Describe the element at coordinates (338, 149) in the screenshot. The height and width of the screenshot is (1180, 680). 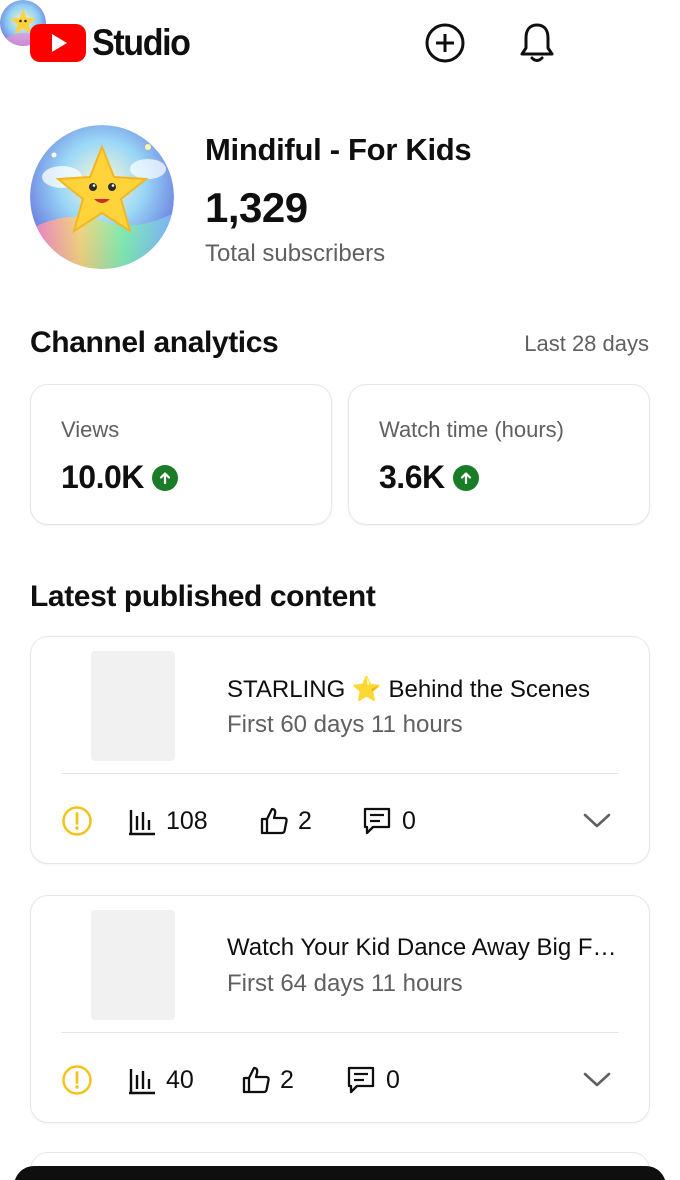
I see `channel-name: Mindiful - For Kids` at that location.